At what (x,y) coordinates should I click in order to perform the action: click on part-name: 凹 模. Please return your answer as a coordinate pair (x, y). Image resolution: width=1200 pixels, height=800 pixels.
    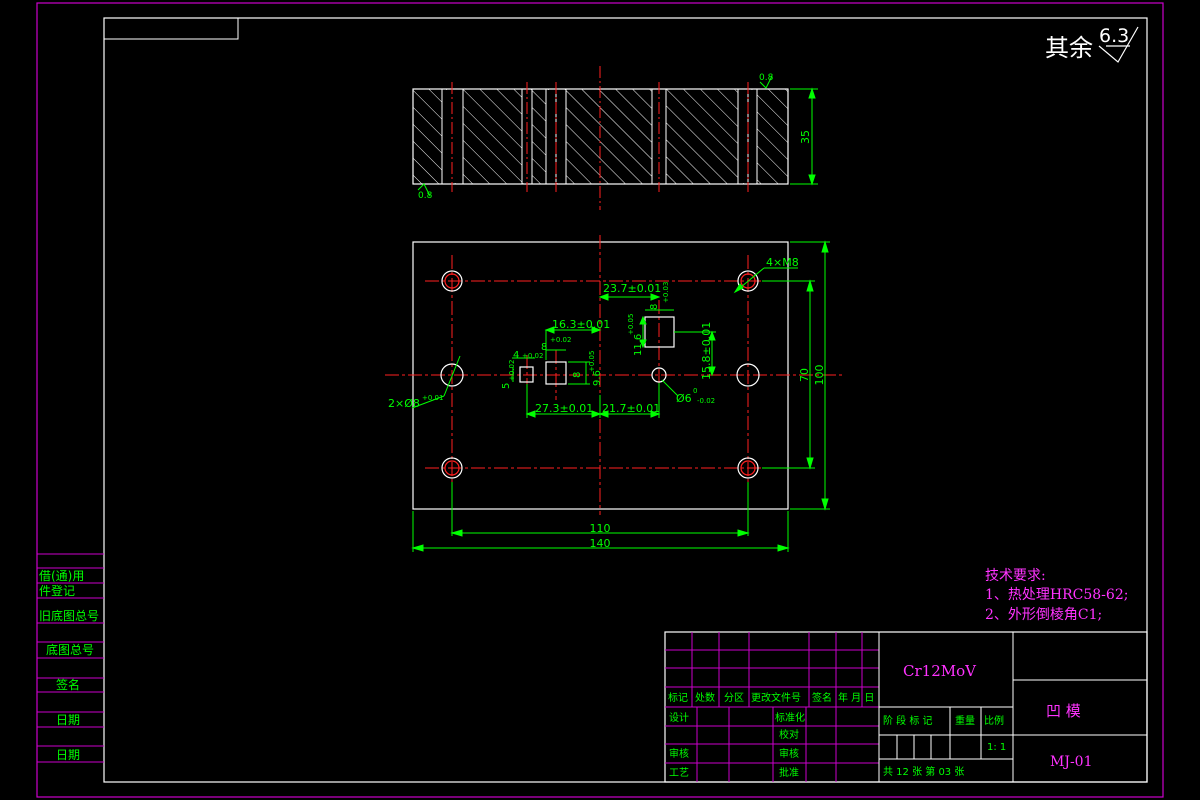
    Looking at the image, I should click on (1063, 711).